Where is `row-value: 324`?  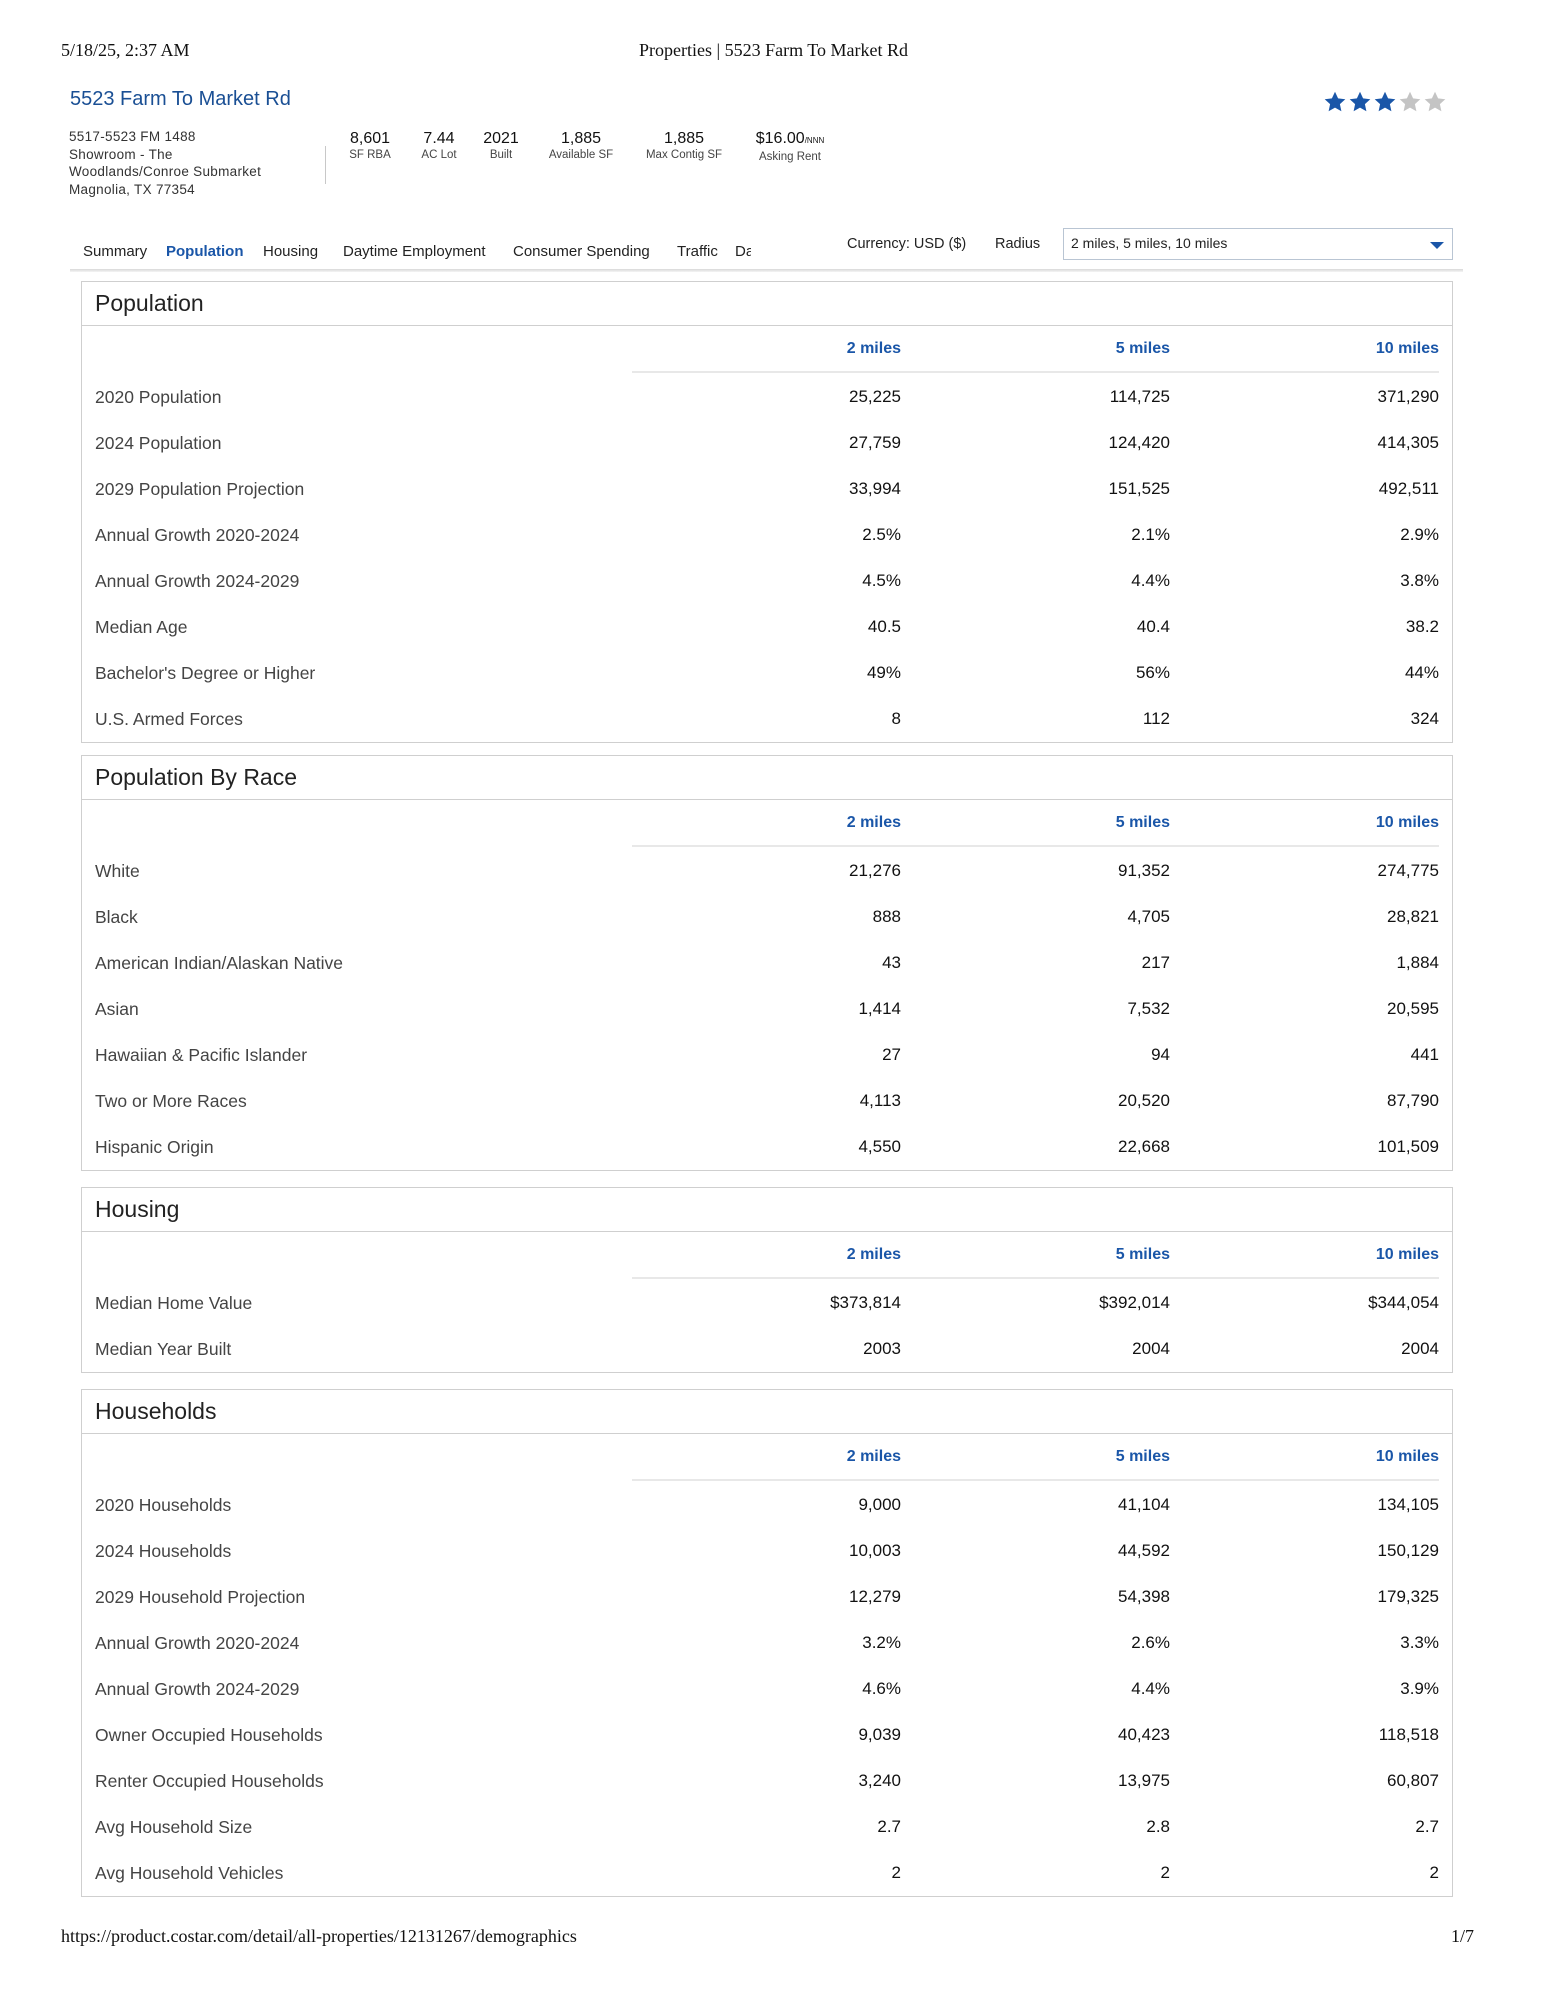 row-value: 324 is located at coordinates (1424, 718).